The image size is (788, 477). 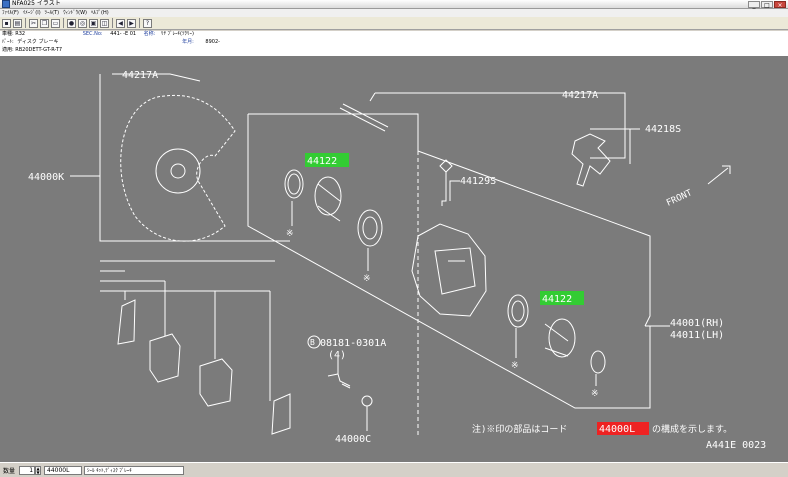 I want to click on year-label: 年月:, so click(x=188, y=42).